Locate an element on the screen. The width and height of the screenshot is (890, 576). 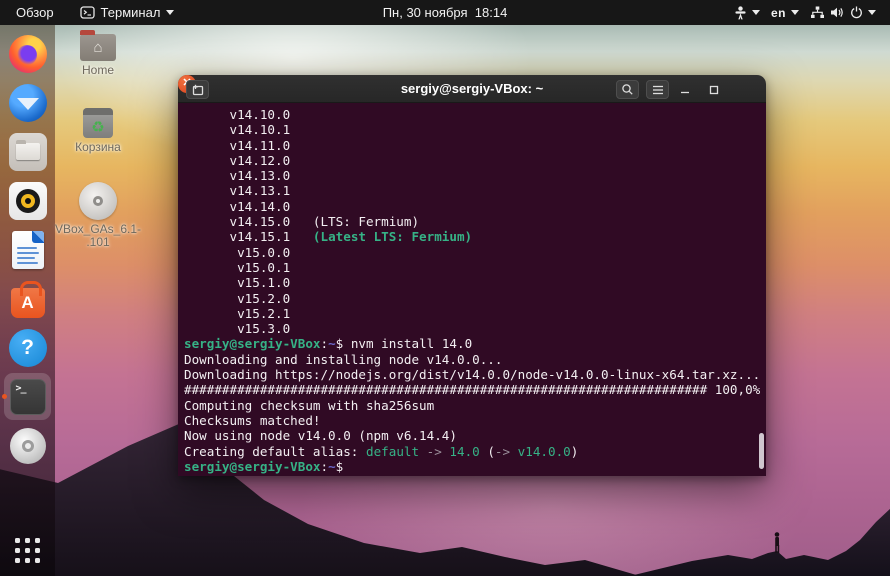
power-icon is located at coordinates (856, 12).